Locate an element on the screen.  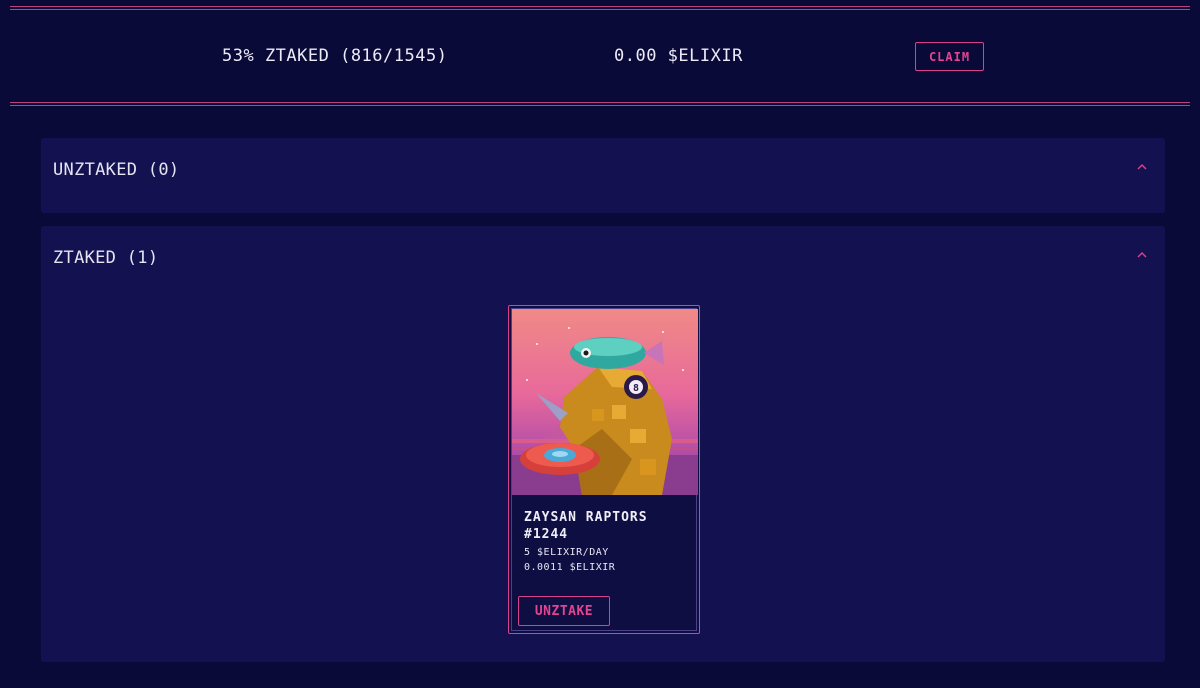
nft-elixir-rate: 5 $ELIXIR/DAY is located at coordinates (566, 552).